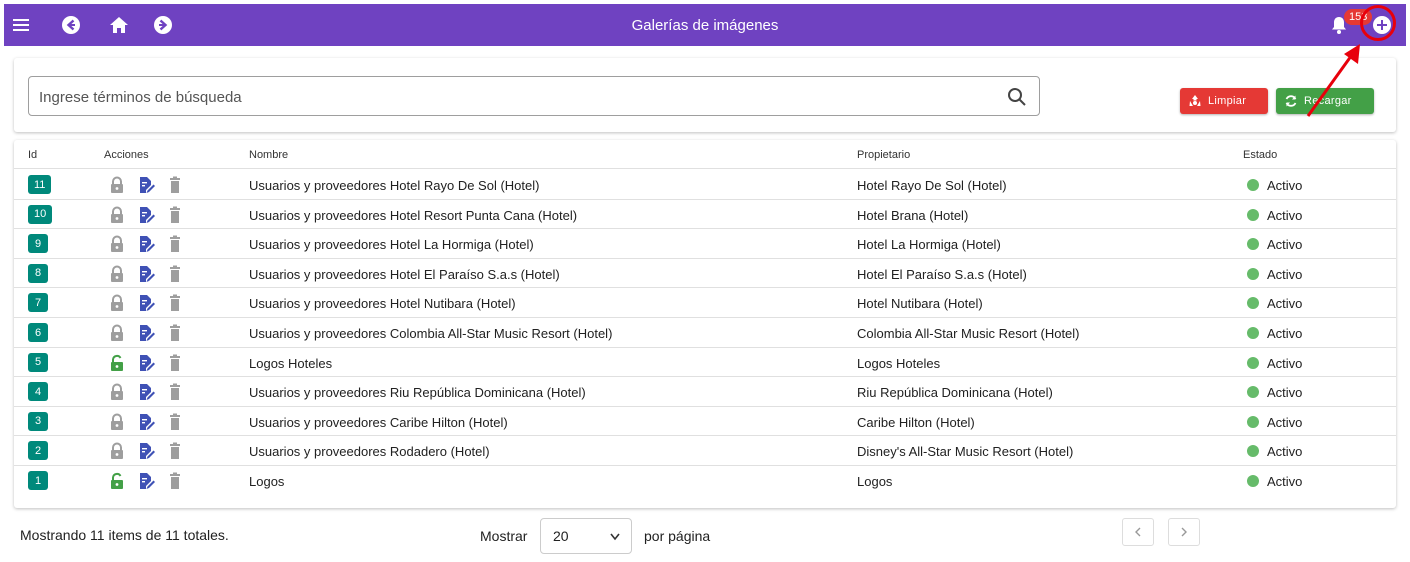 The image size is (1410, 562). I want to click on id-chip: 2, so click(38, 451).